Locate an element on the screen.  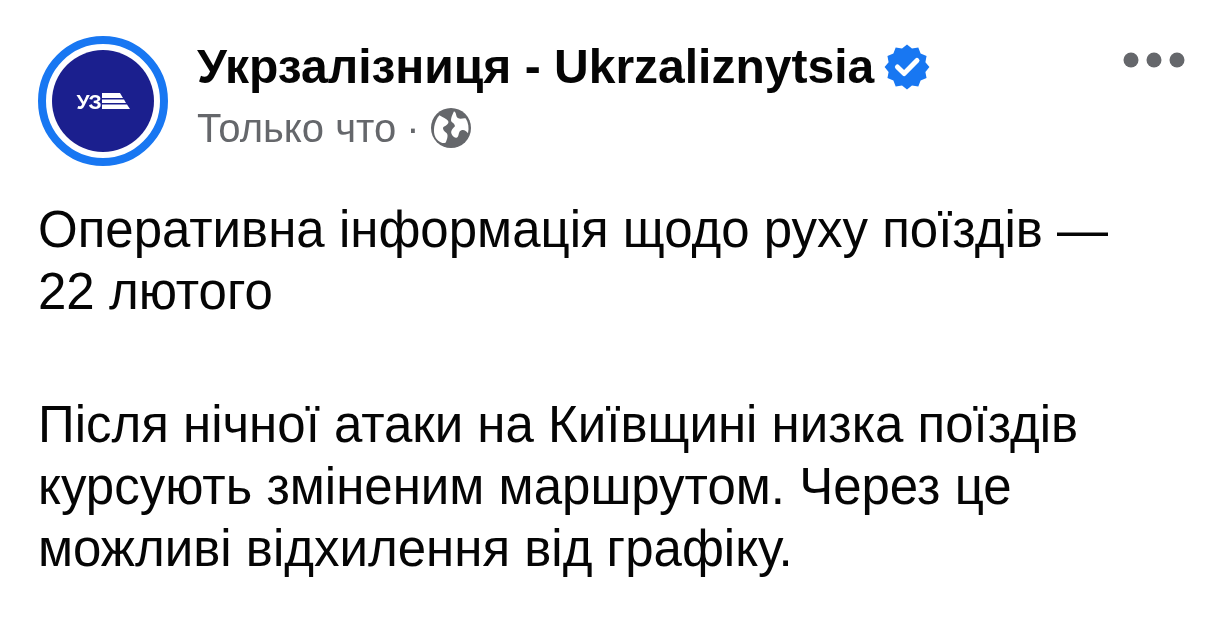
logo-text: УЗ is located at coordinates (88, 101).